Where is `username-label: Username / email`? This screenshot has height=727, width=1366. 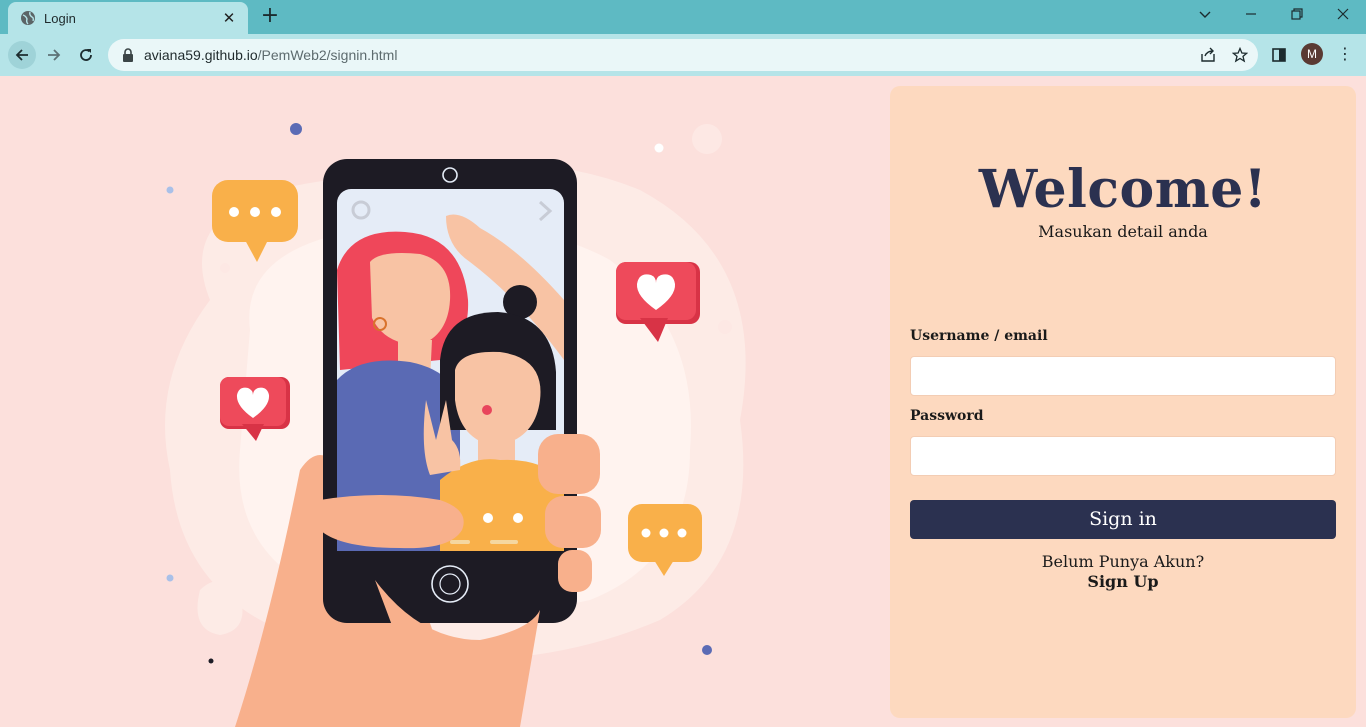 username-label: Username / email is located at coordinates (979, 336).